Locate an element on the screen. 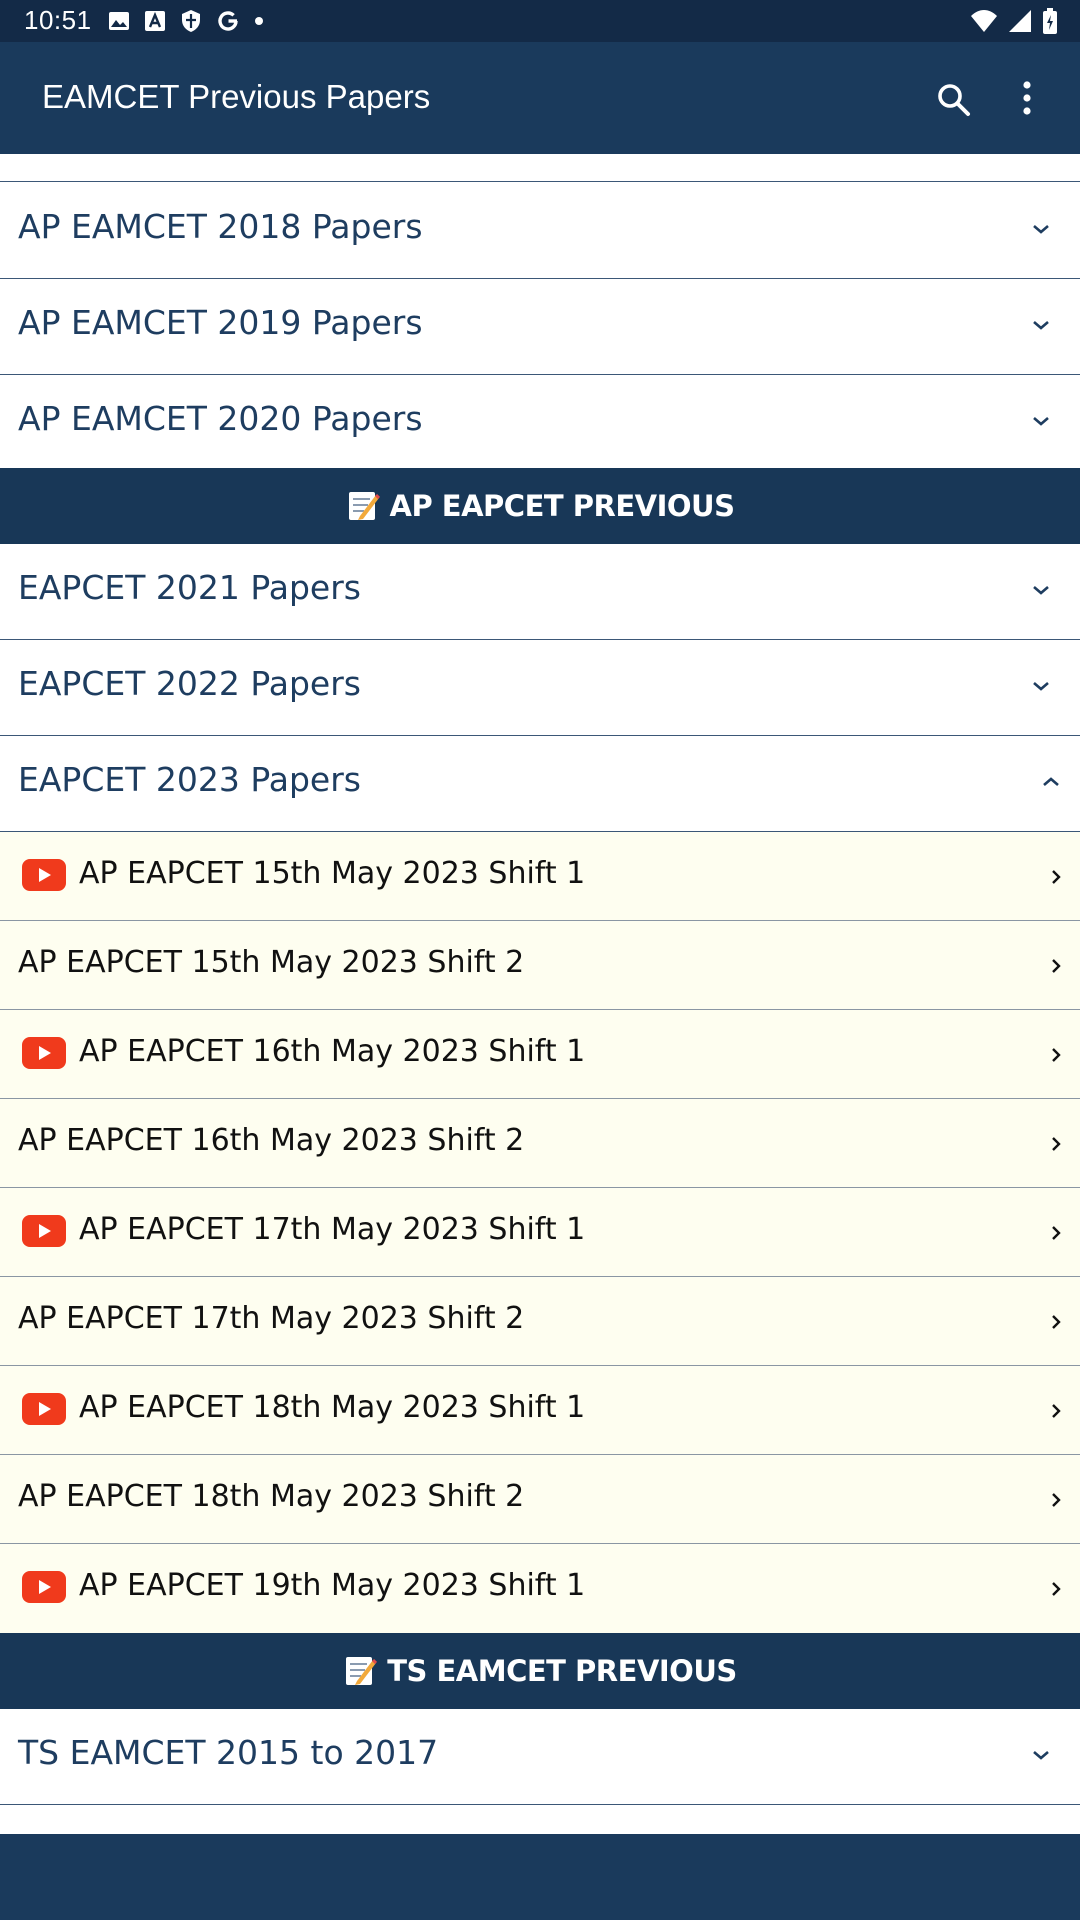  paper-item-18may-shift1: AP EAPCET 18th May 2023 Shift 1 is located at coordinates (540, 1410).